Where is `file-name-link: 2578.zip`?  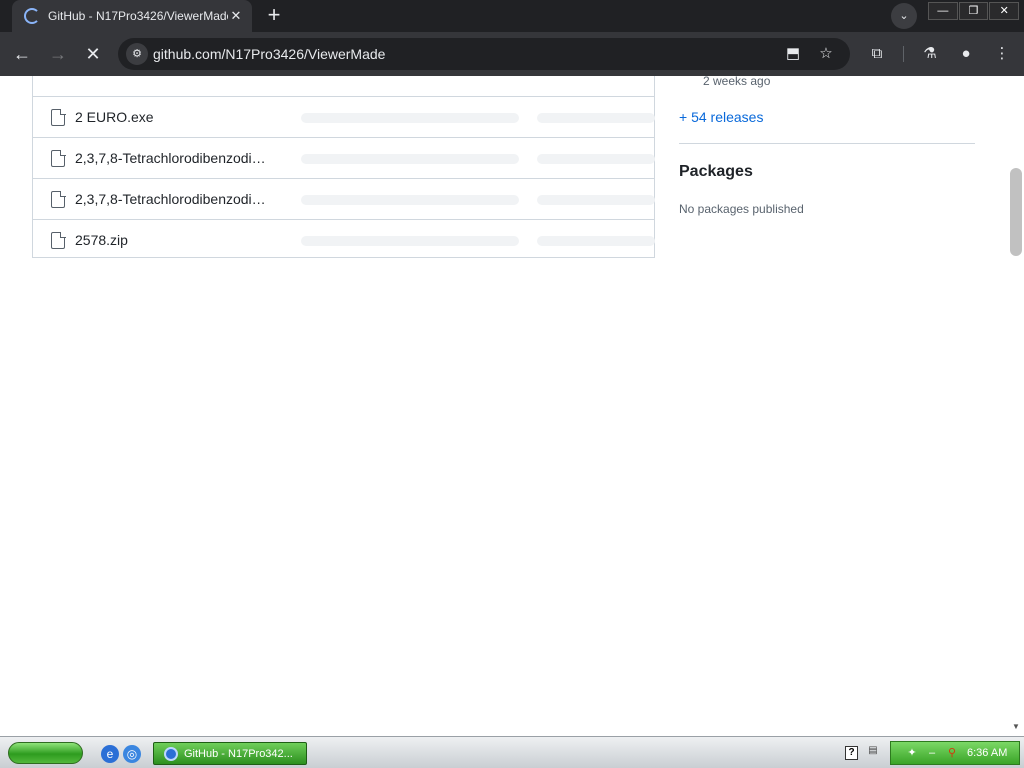 file-name-link: 2578.zip is located at coordinates (172, 240).